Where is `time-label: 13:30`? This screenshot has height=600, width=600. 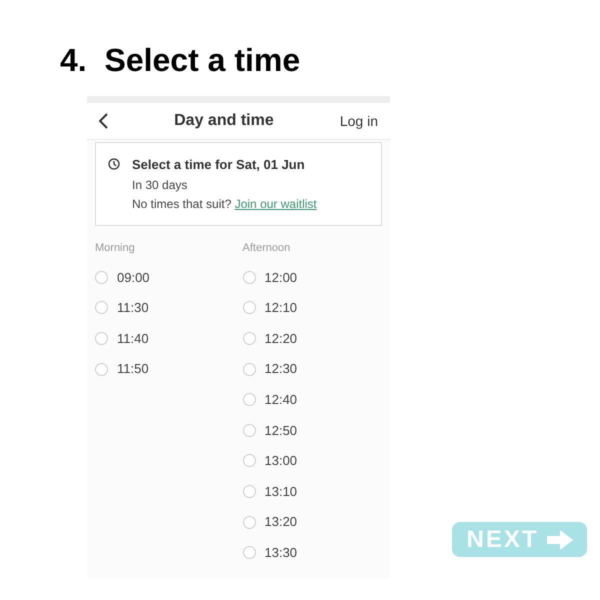
time-label: 13:30 is located at coordinates (281, 553).